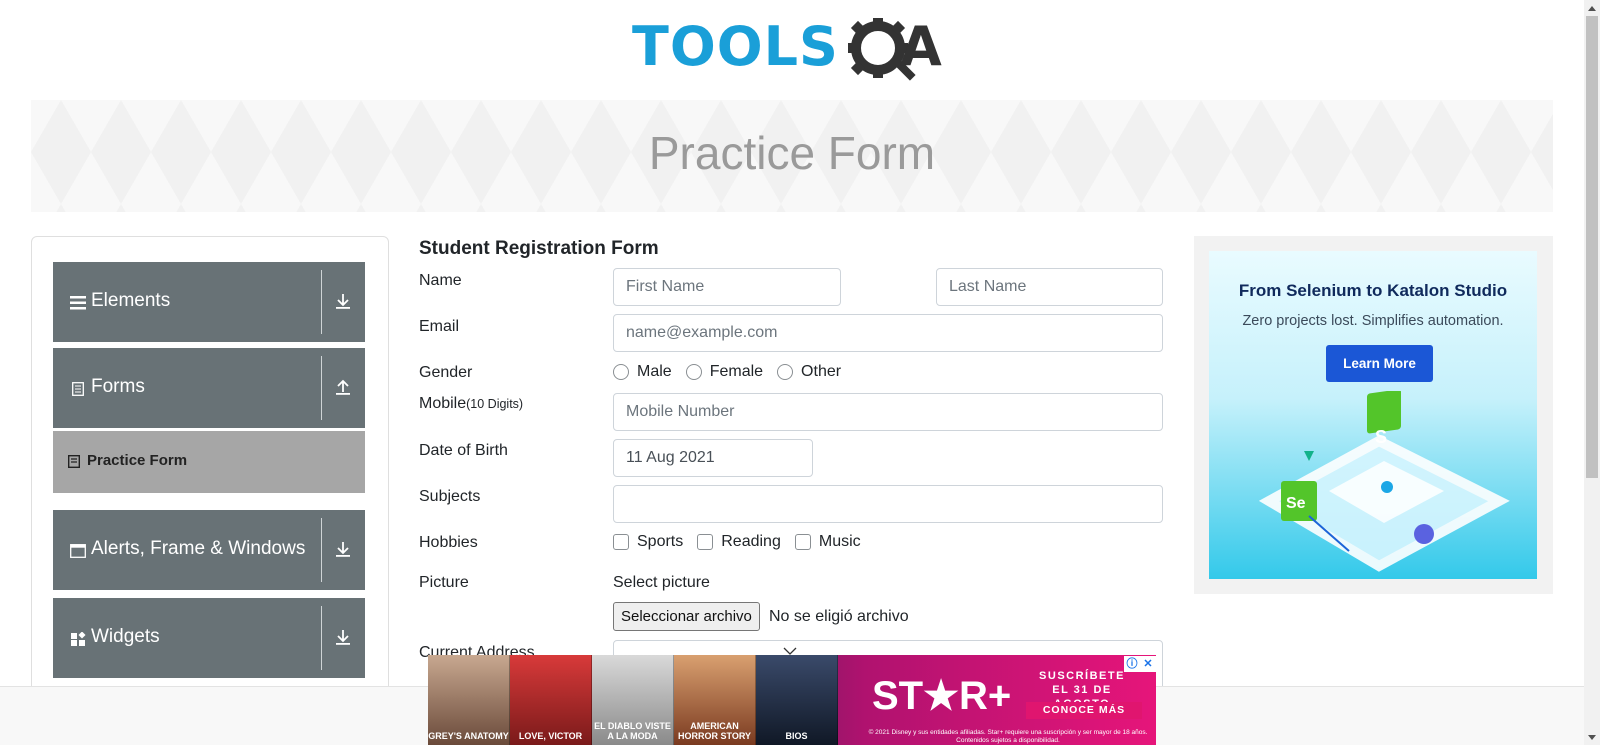 Image resolution: width=1600 pixels, height=745 pixels. I want to click on sidebar-group-alerts: Alerts, Frame & Windows, so click(209, 550).